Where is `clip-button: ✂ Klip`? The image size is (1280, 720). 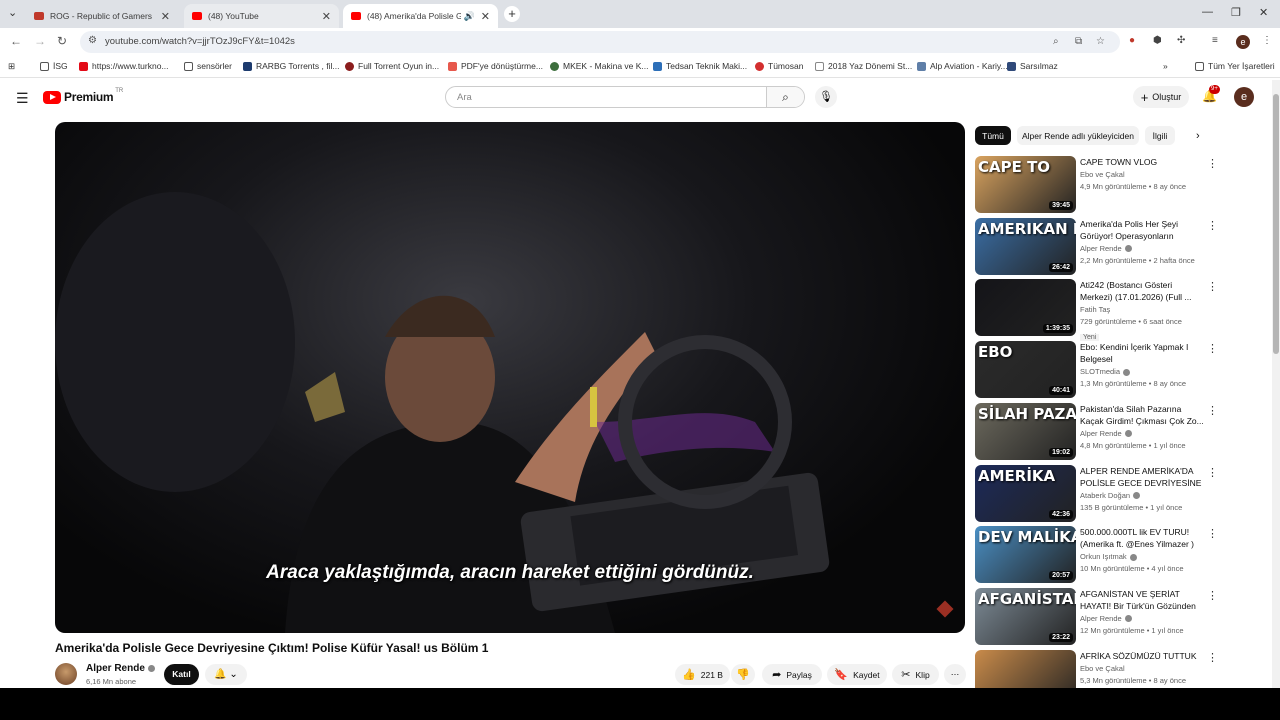
clip-button: ✂ Klip is located at coordinates (915, 674).